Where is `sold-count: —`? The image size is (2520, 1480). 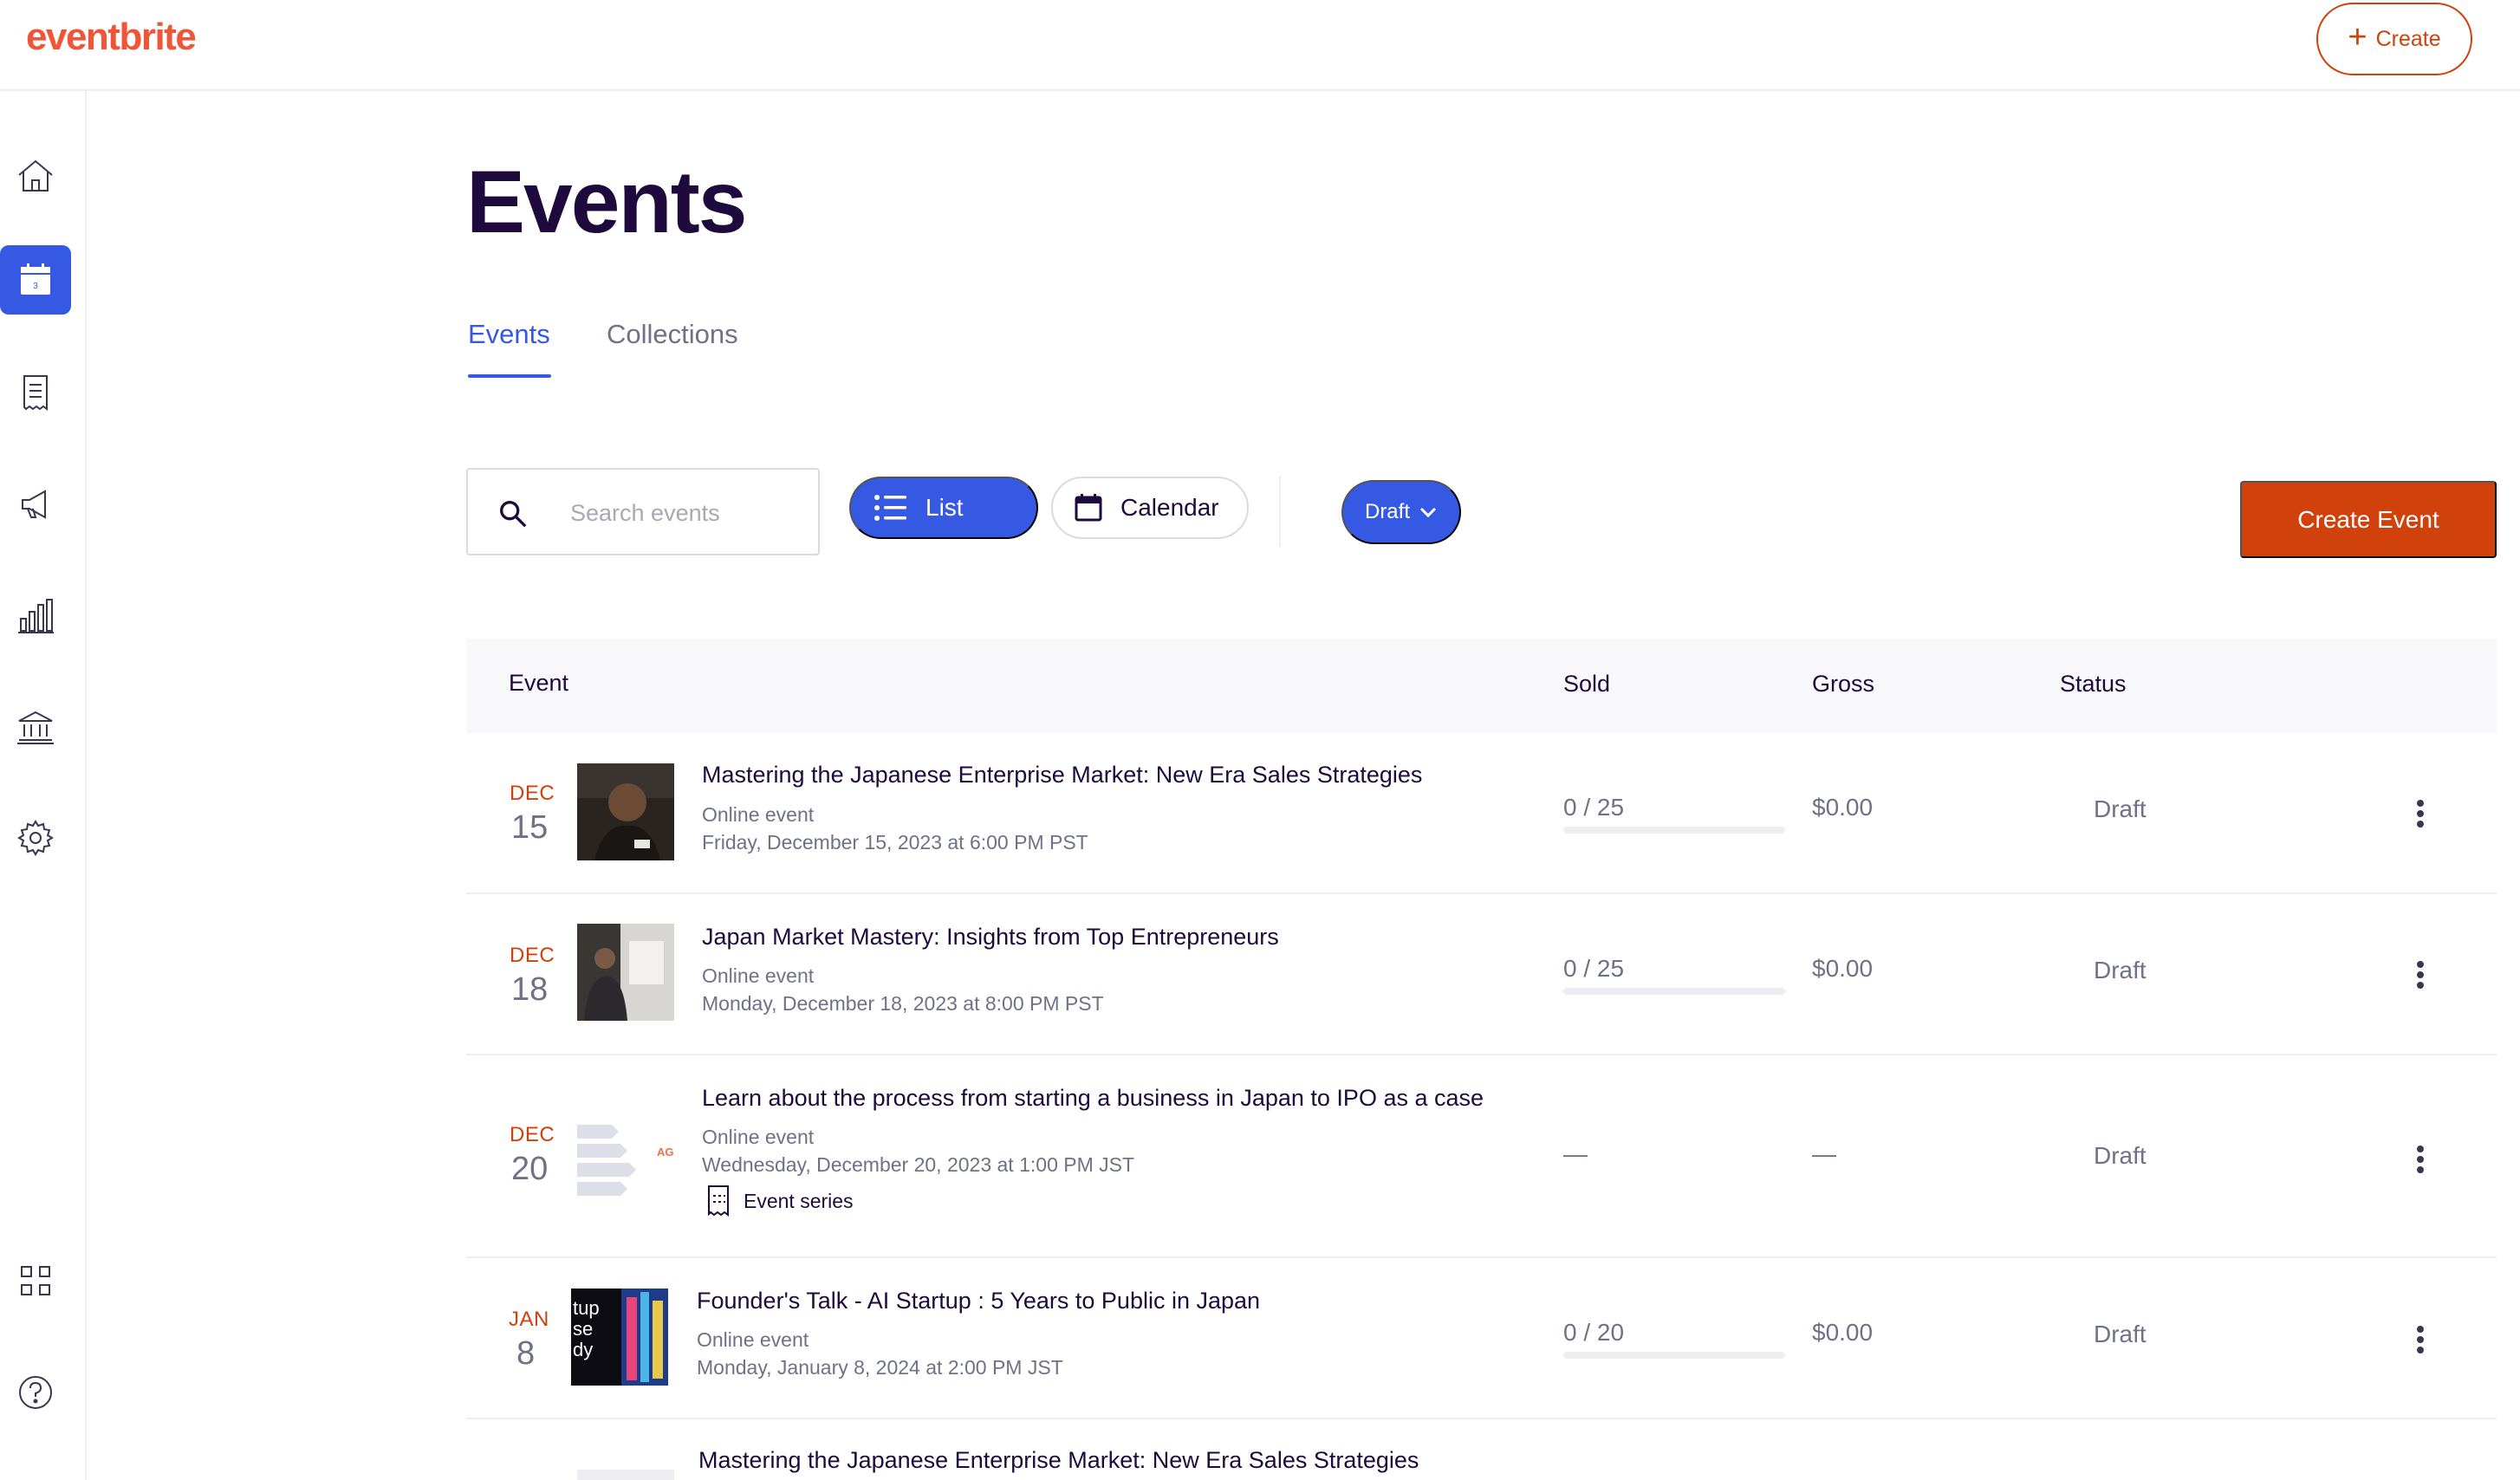 sold-count: — is located at coordinates (1575, 1153).